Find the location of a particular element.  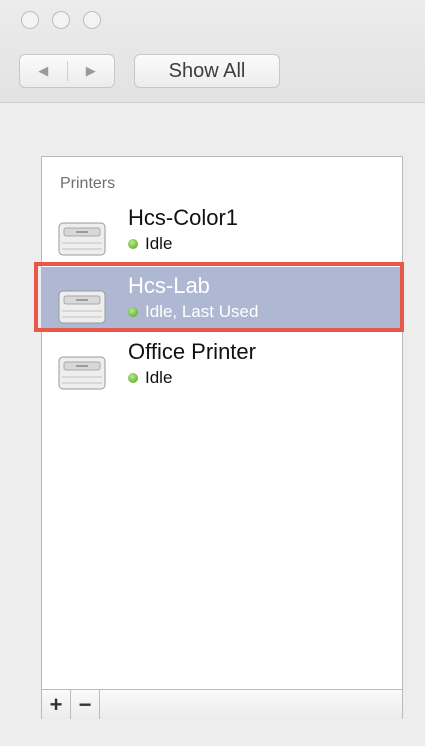

show-all-button: Show All is located at coordinates (207, 71).